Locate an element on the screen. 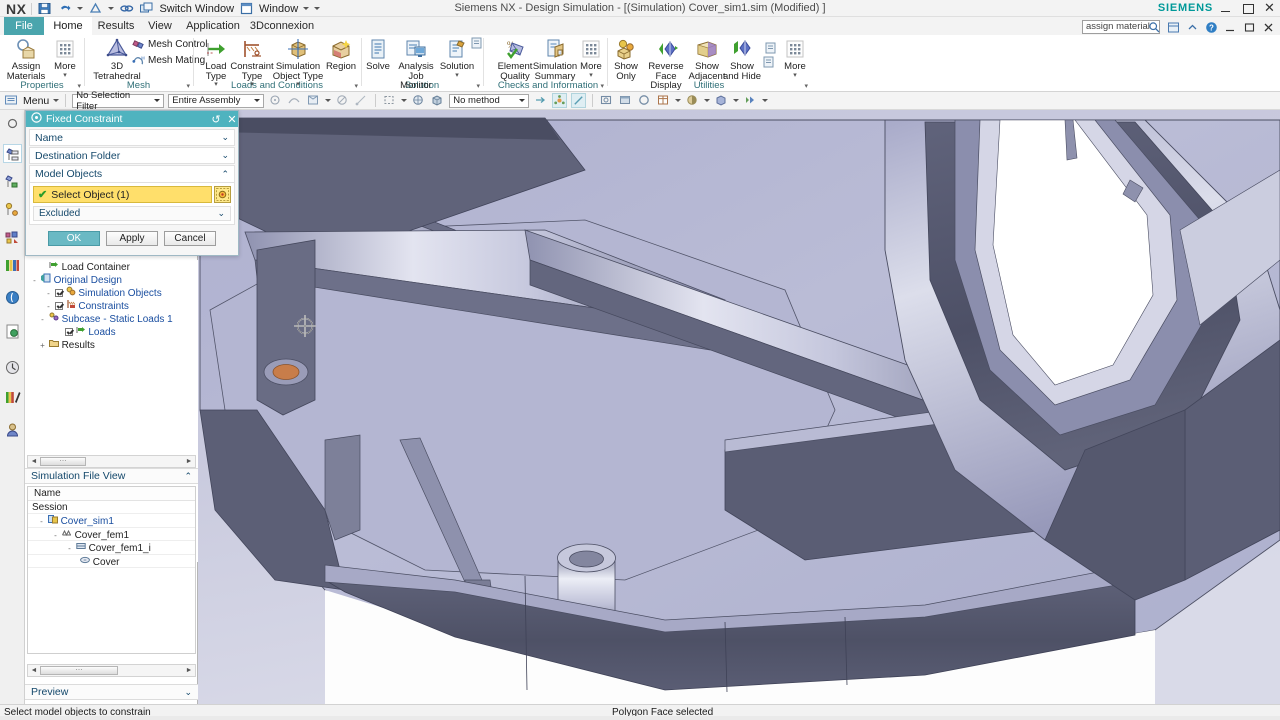  menu-icon is located at coordinates (11, 100).